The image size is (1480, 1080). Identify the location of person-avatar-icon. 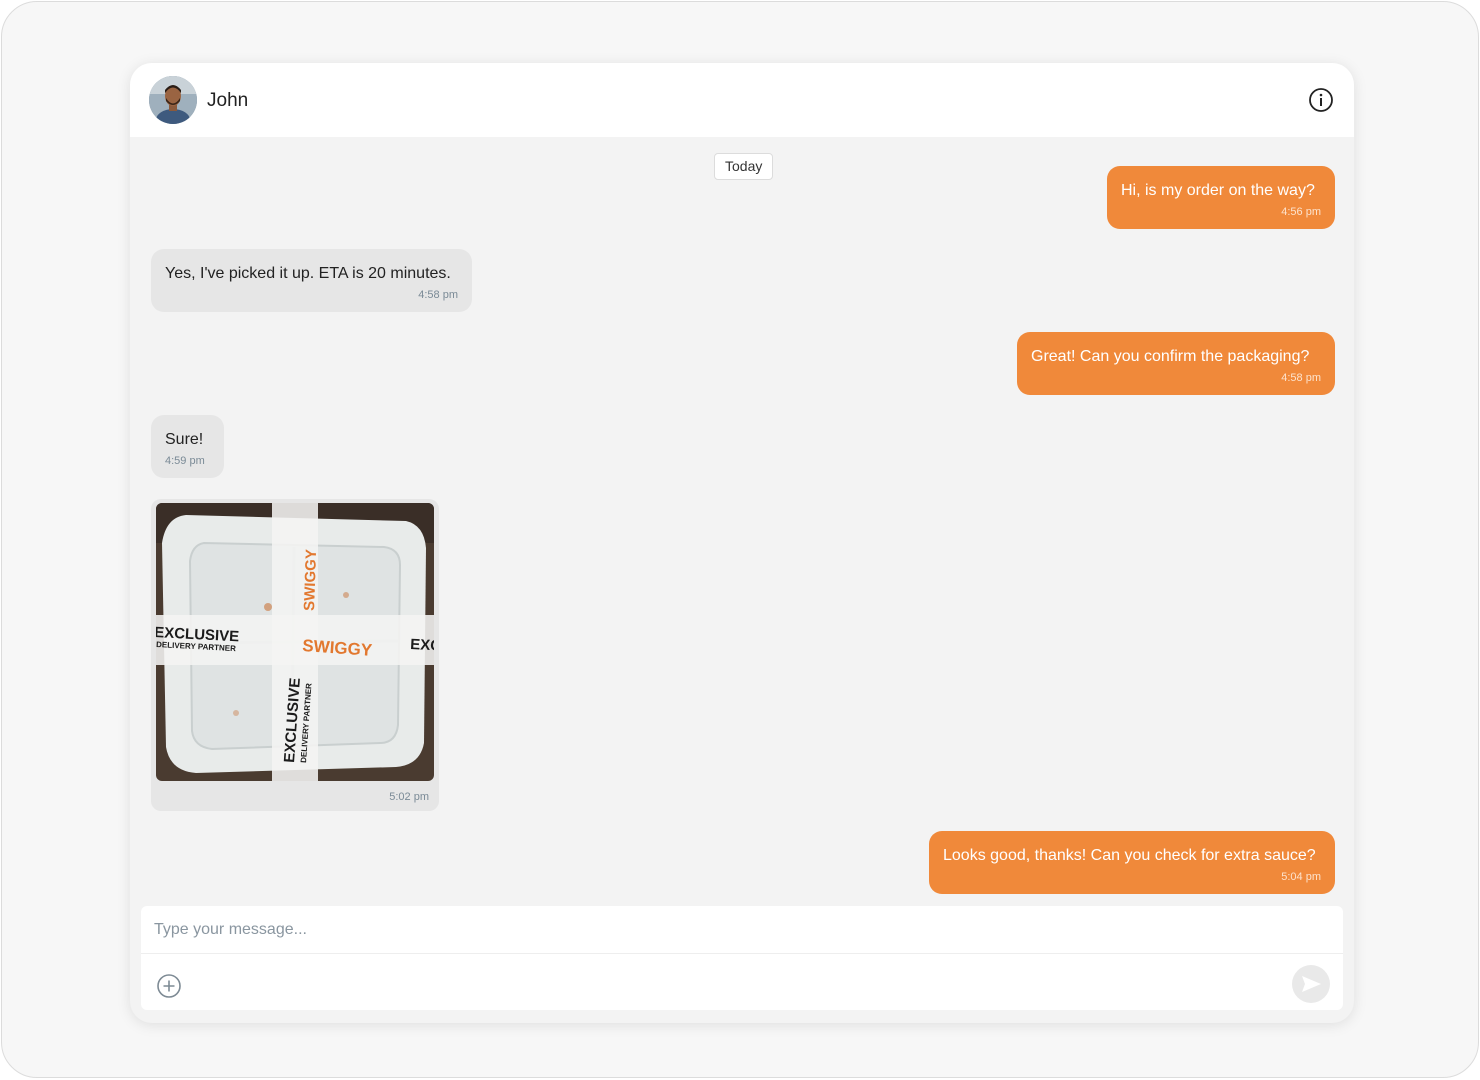
(173, 100).